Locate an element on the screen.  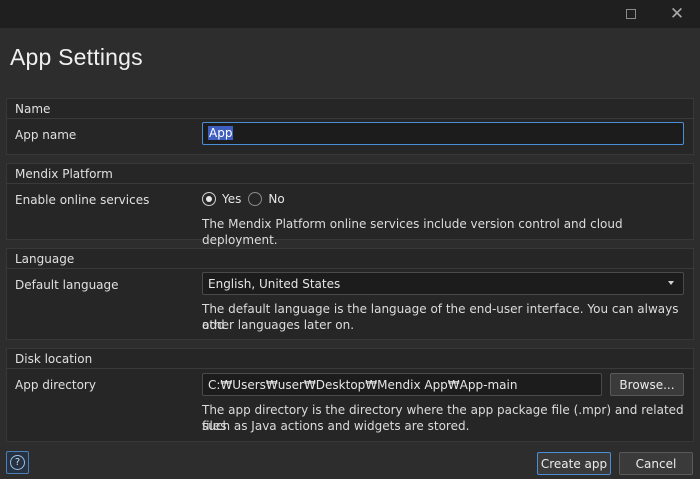
online-services-label: Enable online services is located at coordinates (82, 200).